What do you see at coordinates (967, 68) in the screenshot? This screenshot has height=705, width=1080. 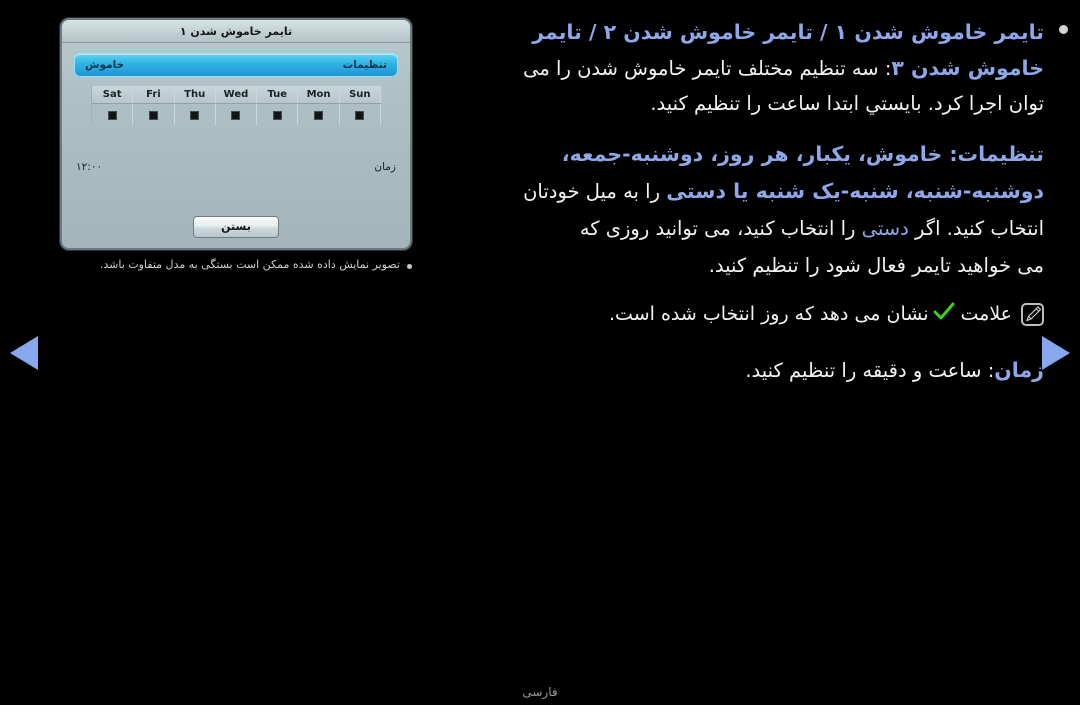 I see `p1-line2-term: خاموش شدن ۳` at bounding box center [967, 68].